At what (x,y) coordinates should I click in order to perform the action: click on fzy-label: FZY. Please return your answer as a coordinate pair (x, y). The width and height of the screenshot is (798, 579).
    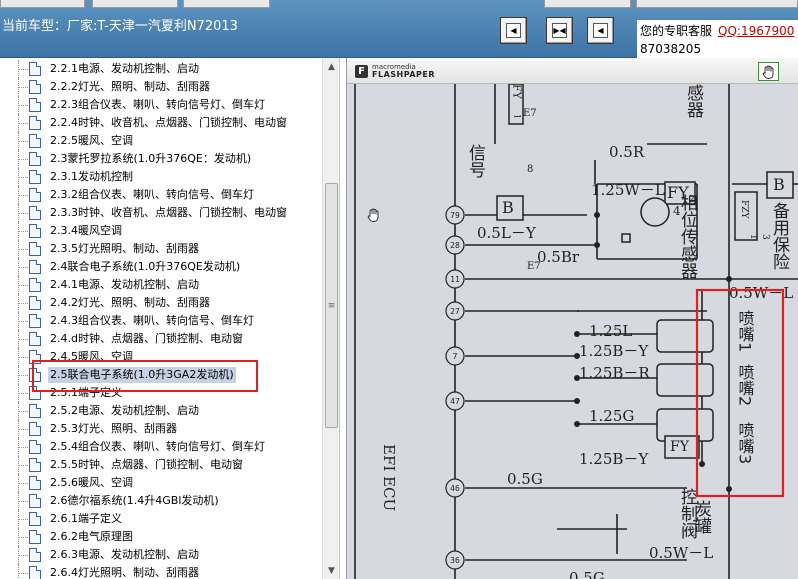
    Looking at the image, I should click on (744, 209).